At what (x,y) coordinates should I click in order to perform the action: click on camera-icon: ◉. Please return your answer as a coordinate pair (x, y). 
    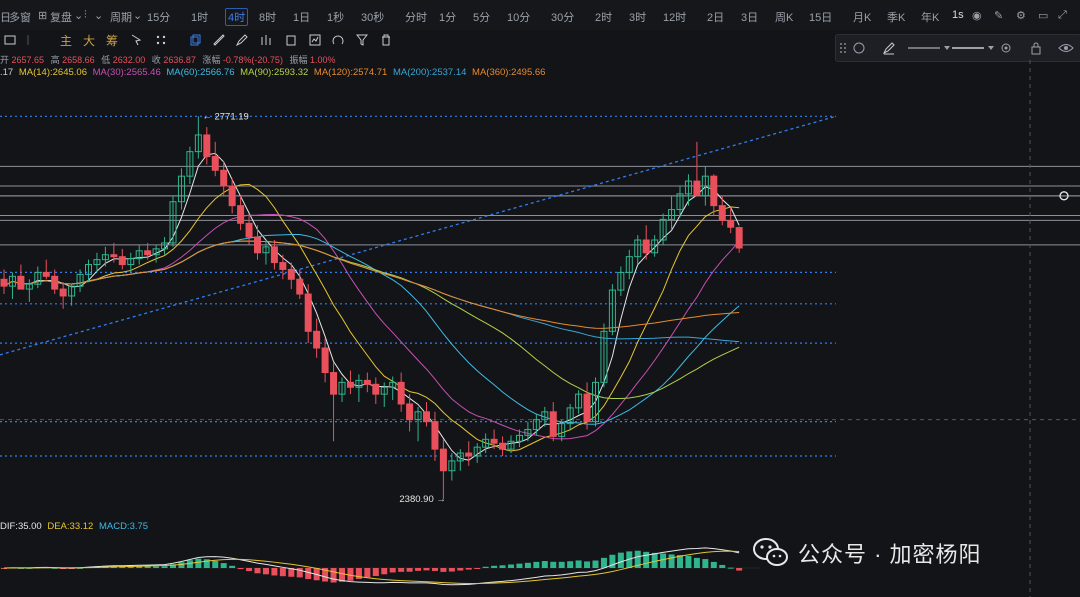
    Looking at the image, I should click on (977, 15).